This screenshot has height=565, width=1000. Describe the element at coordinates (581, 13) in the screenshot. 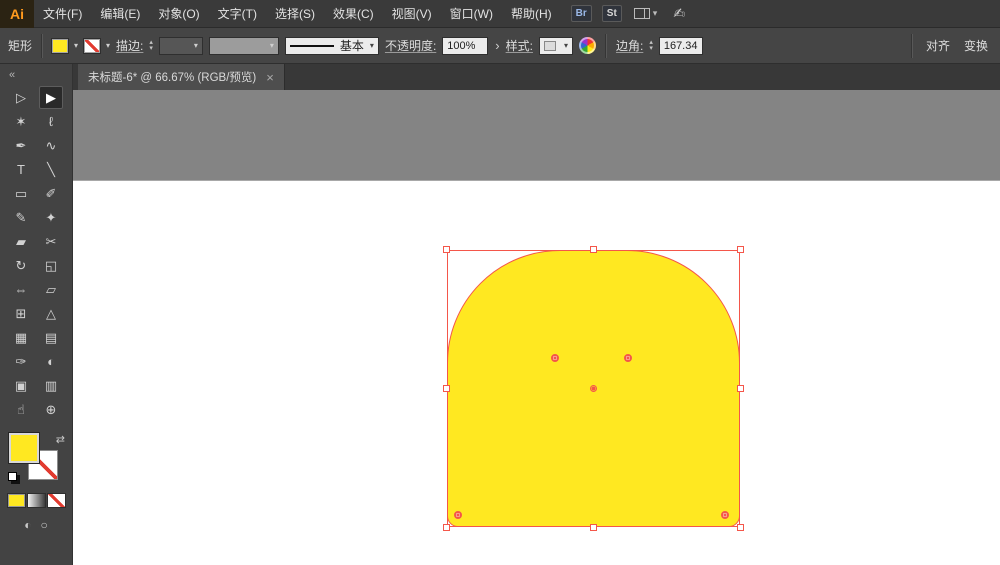

I see `bridge-button: Br` at that location.